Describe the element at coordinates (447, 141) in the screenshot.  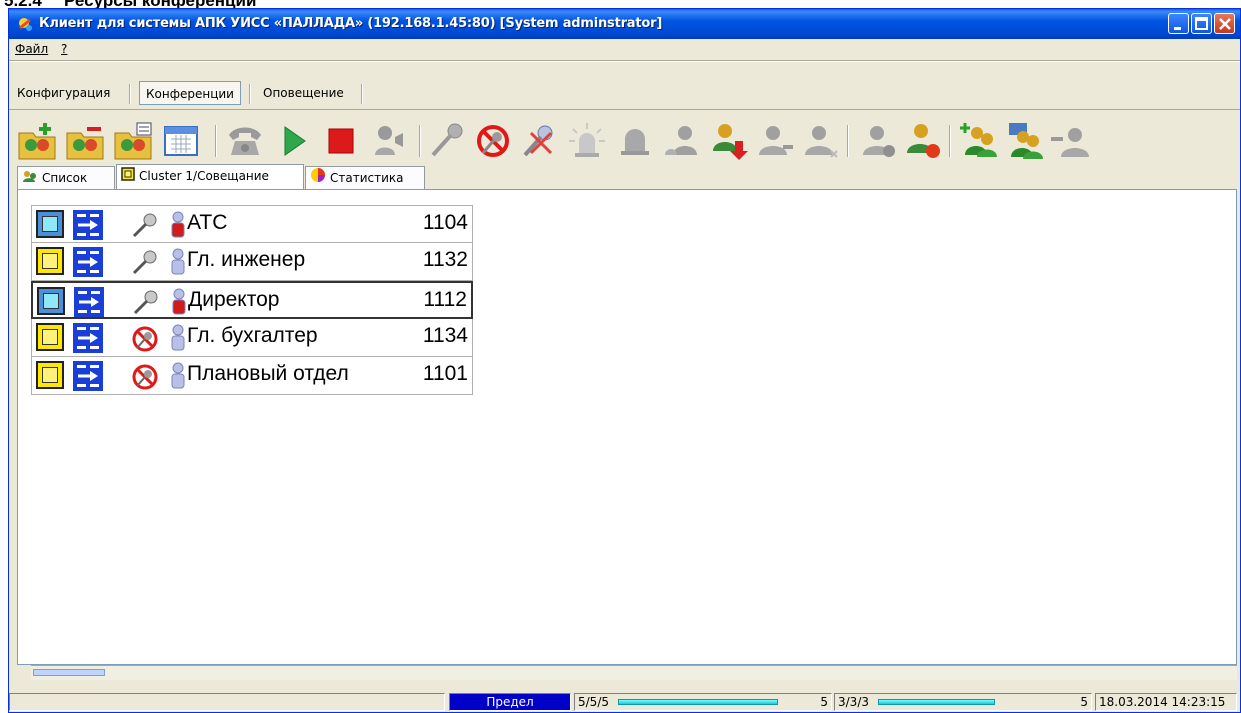
I see `microphone-button` at that location.